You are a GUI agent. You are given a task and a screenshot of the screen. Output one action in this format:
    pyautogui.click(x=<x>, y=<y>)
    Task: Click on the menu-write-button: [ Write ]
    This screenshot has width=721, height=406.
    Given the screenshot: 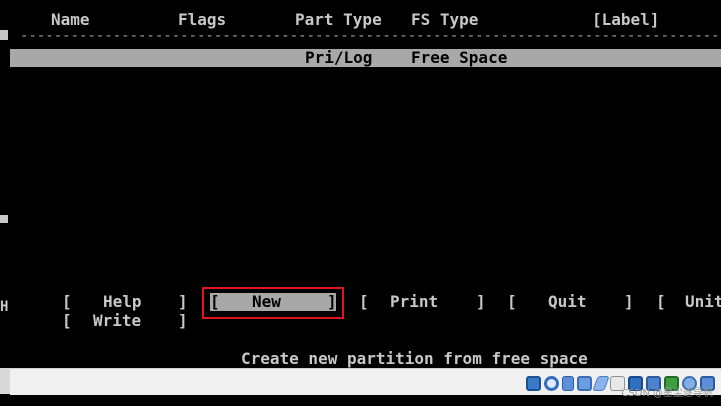 What is the action you would take?
    pyautogui.click(x=125, y=321)
    